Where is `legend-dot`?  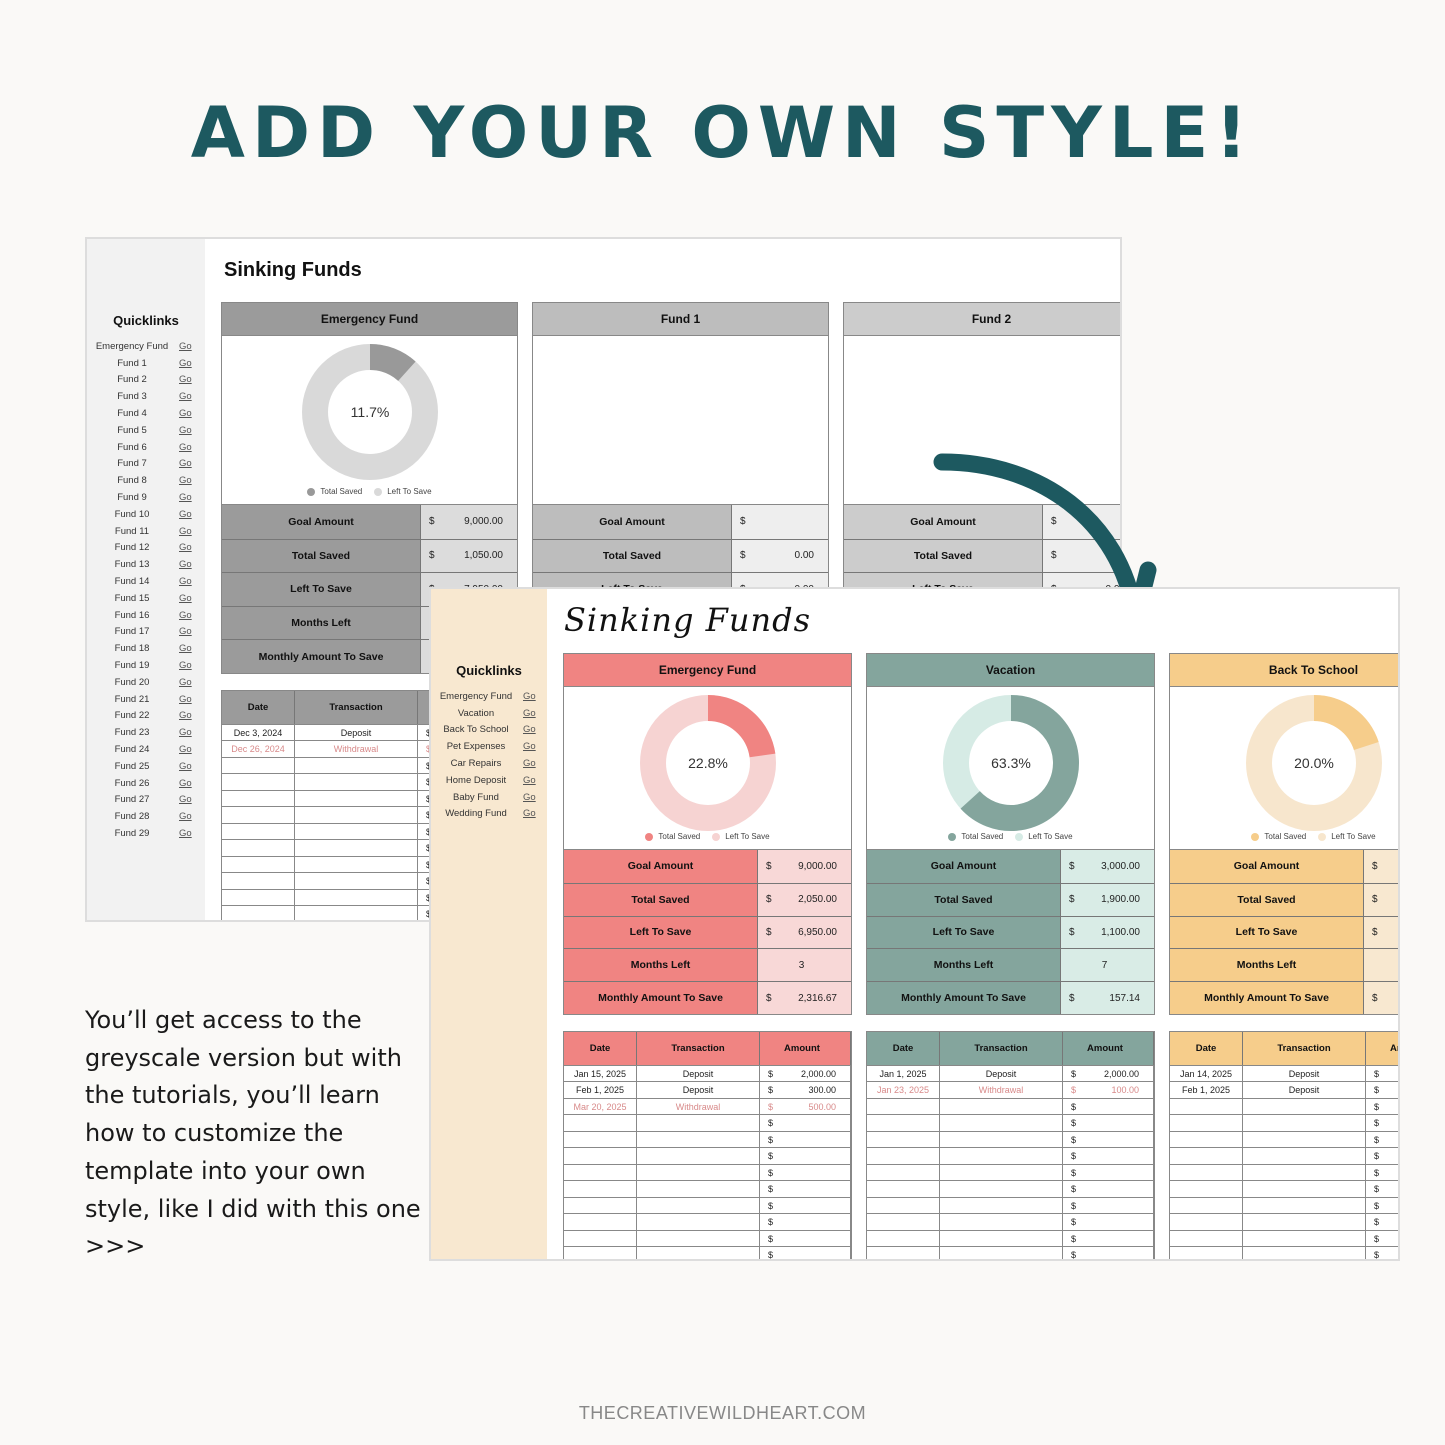 legend-dot is located at coordinates (649, 836).